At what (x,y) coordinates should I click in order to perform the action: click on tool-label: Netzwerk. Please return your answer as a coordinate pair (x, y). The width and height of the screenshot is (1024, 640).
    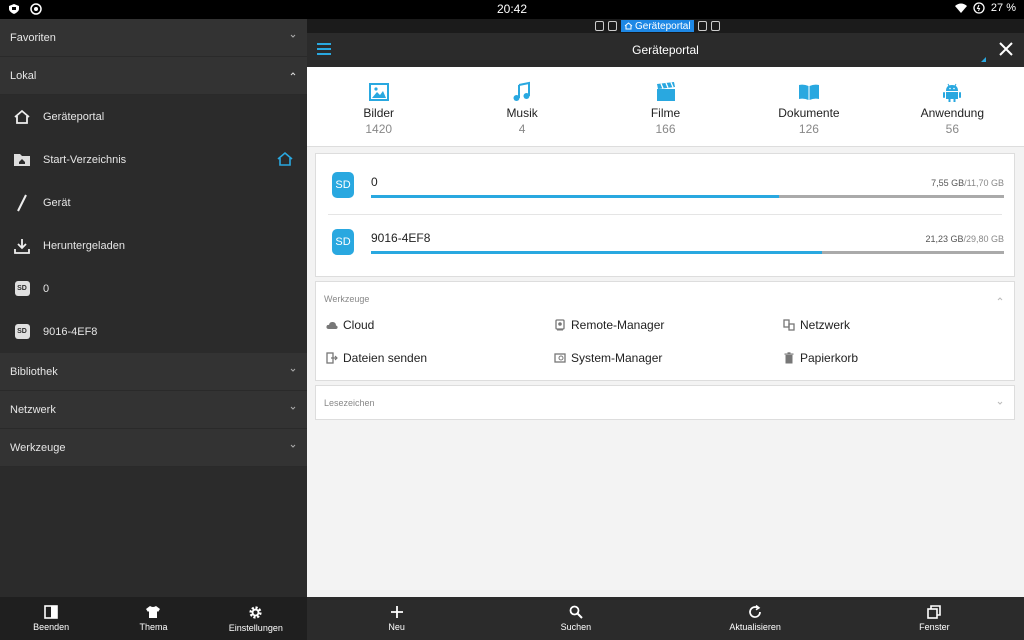
    Looking at the image, I should click on (825, 325).